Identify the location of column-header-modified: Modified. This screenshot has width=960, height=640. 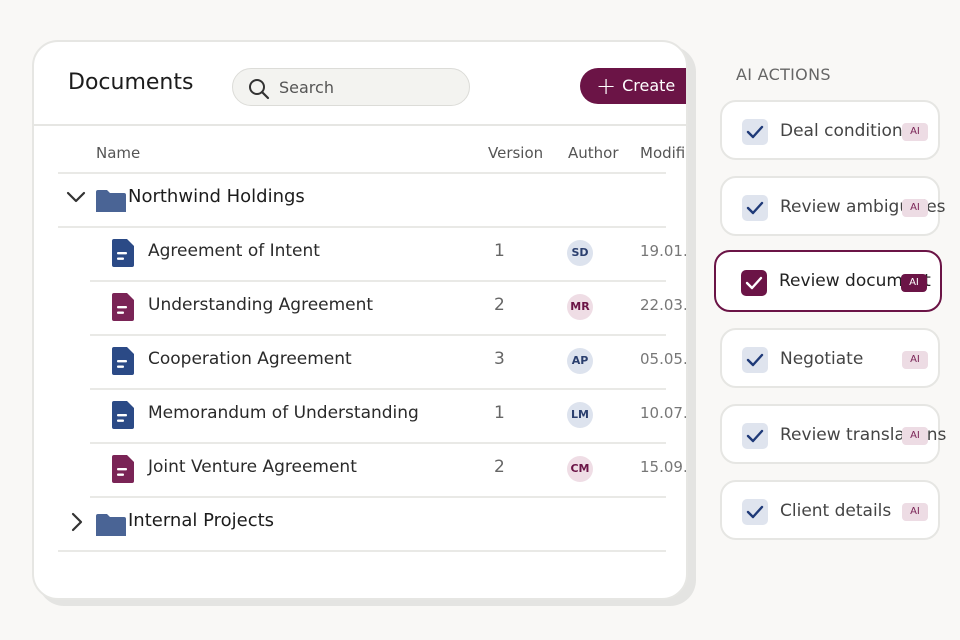
(663, 153).